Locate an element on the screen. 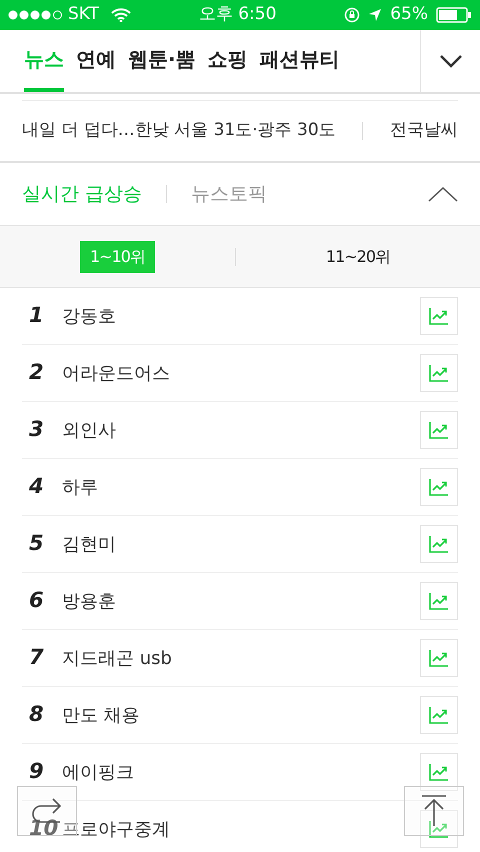 The image size is (480, 852). arrow-up-icon is located at coordinates (434, 811).